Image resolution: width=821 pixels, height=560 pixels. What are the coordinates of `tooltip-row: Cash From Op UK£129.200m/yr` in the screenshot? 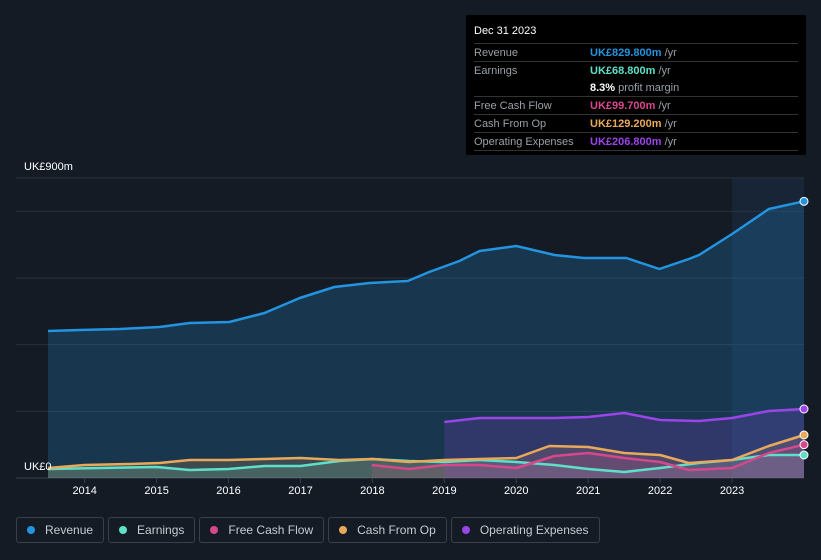 It's located at (636, 124).